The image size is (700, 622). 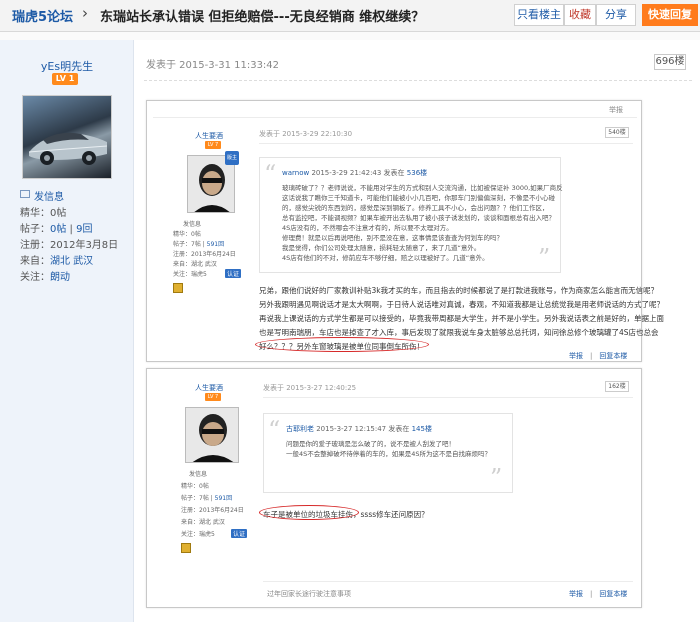 I want to click on shot1-quote-line: 4S店没有的，不然哪会不注意才有的，所以要不太理对方。, so click(x=367, y=228).